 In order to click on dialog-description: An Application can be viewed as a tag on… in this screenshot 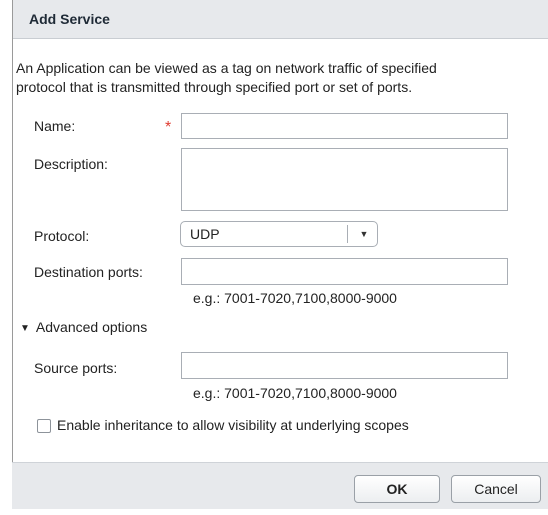, I will do `click(266, 78)`.